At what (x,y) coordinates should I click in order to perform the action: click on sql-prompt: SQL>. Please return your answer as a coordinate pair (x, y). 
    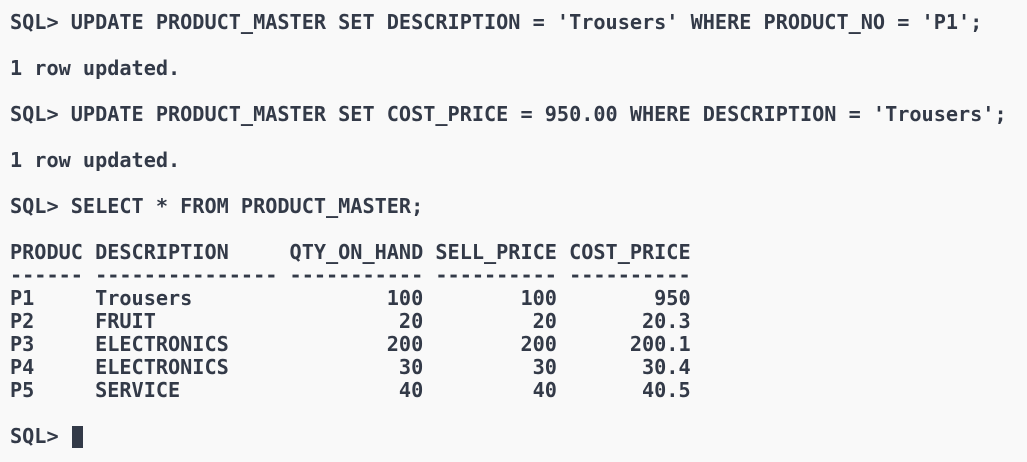
    Looking at the image, I should click on (40, 436).